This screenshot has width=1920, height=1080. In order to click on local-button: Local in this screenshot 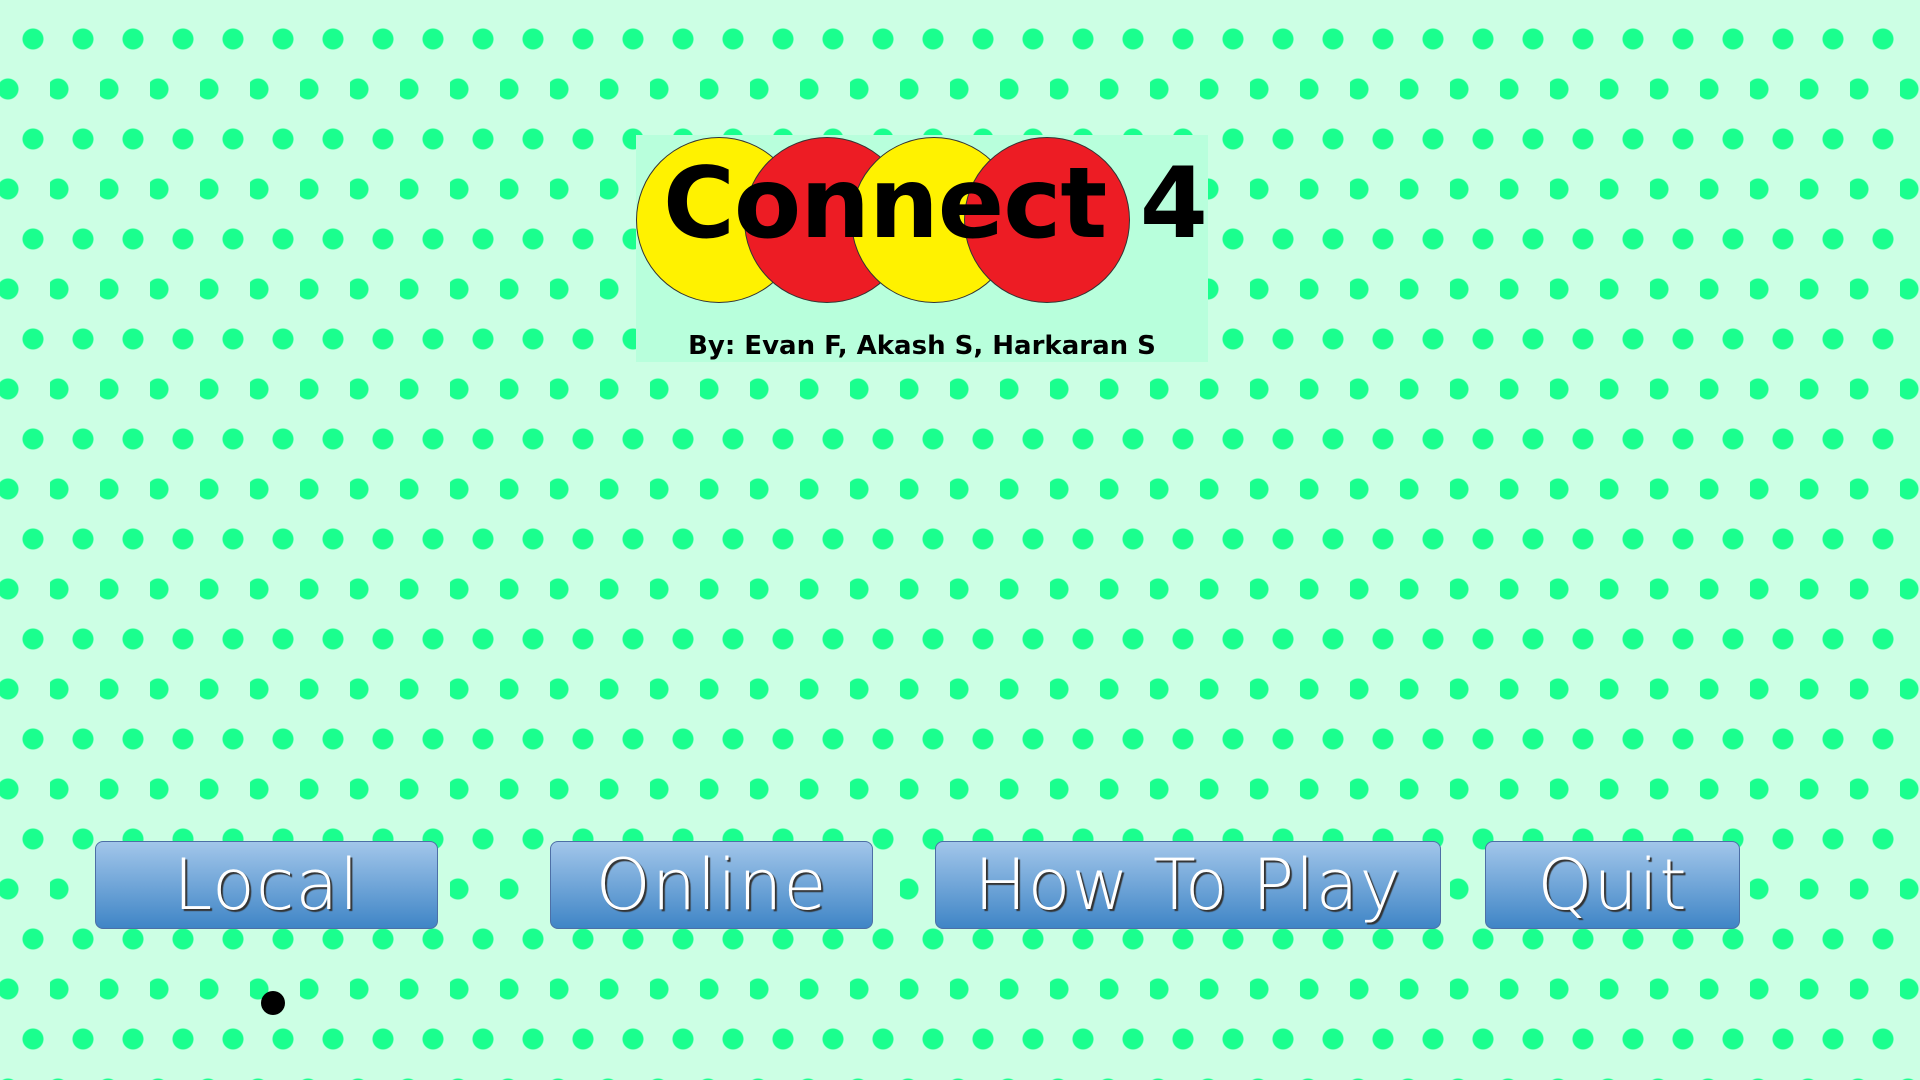, I will do `click(266, 885)`.